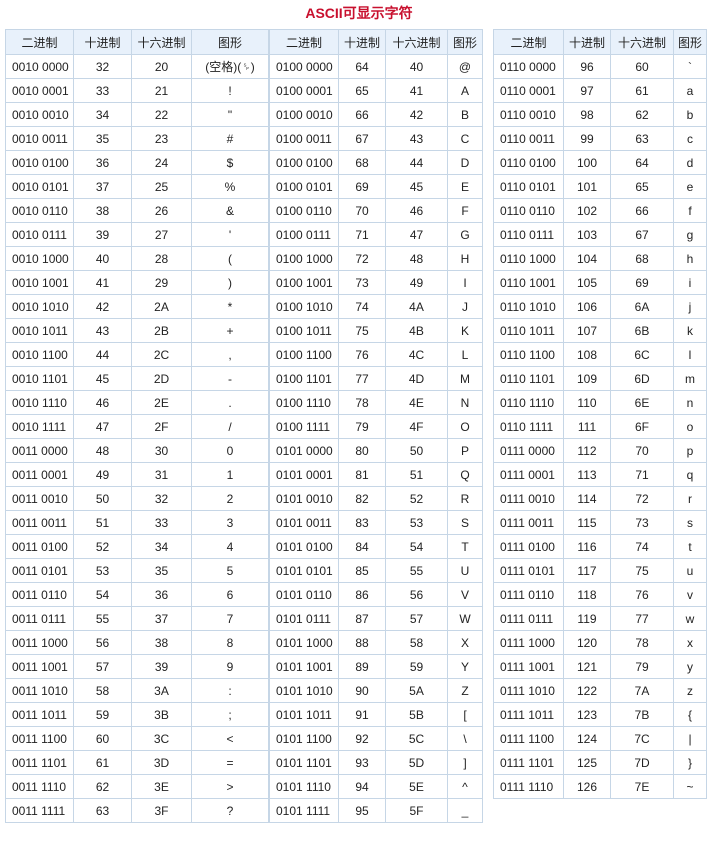 This screenshot has height=863, width=718. I want to click on glyph-cell: L, so click(465, 354).